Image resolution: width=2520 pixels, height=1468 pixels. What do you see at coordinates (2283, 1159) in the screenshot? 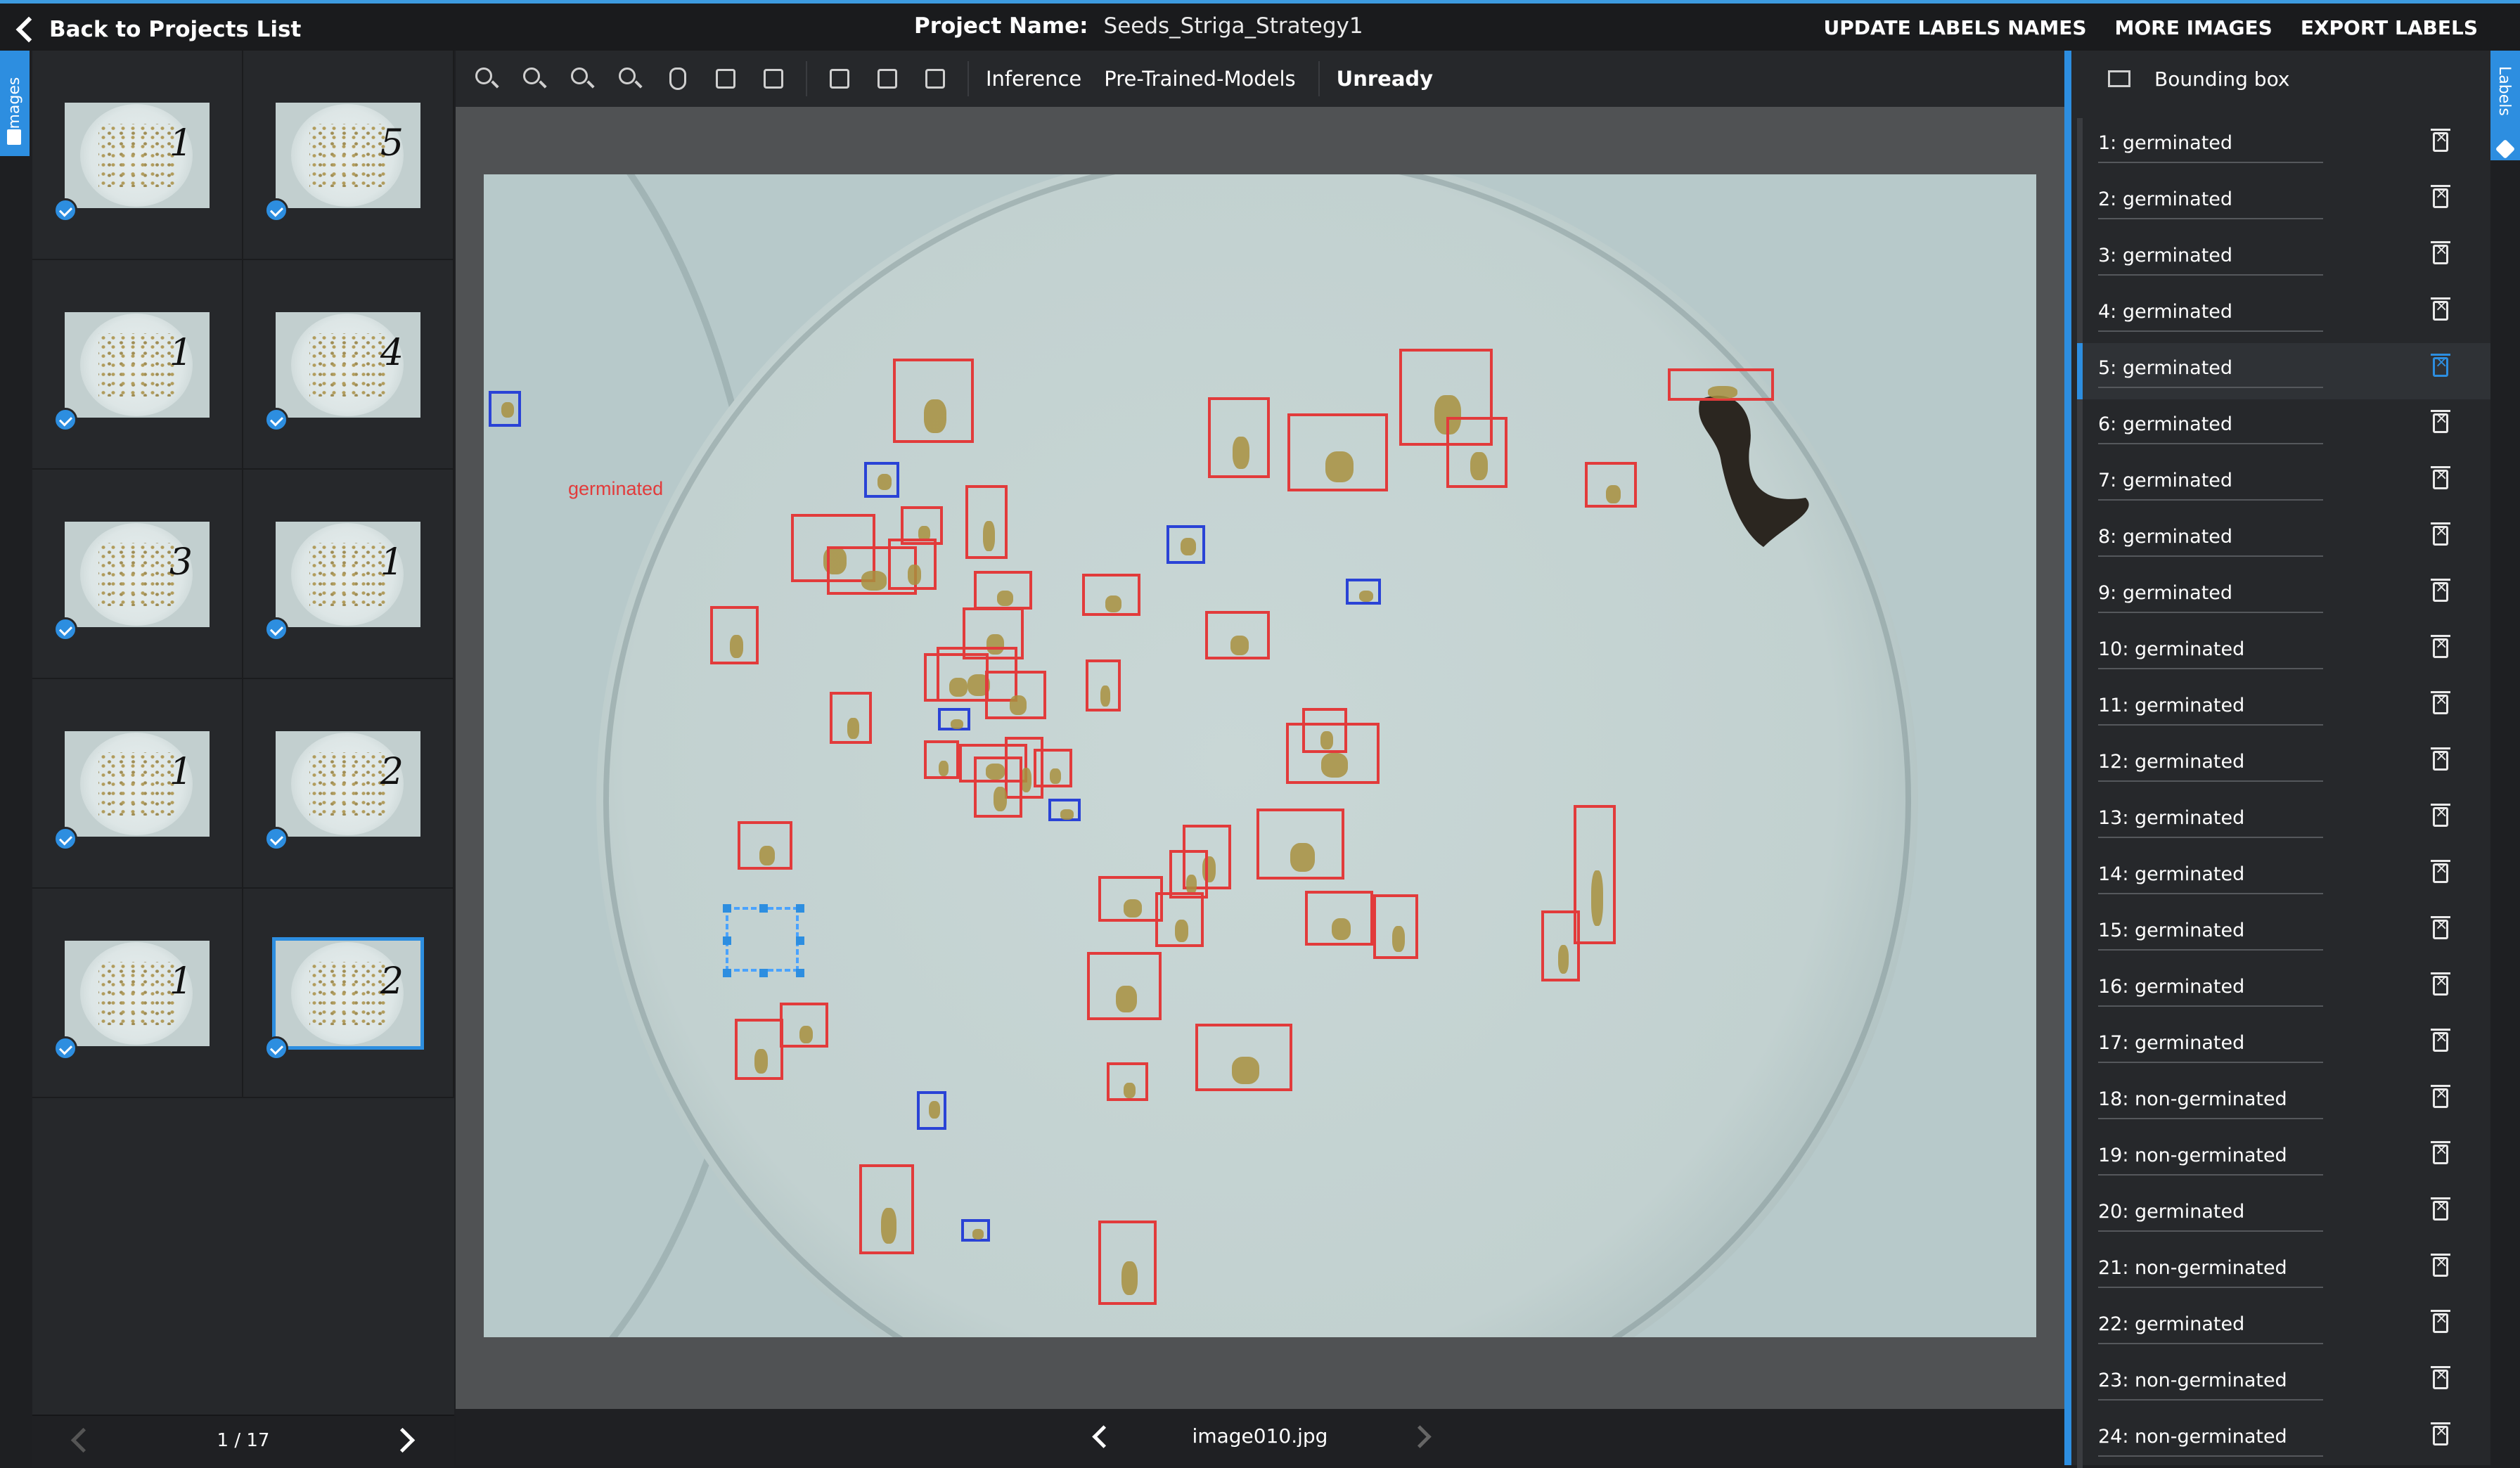
I see `label-list-item: 19: non-germinated` at bounding box center [2283, 1159].